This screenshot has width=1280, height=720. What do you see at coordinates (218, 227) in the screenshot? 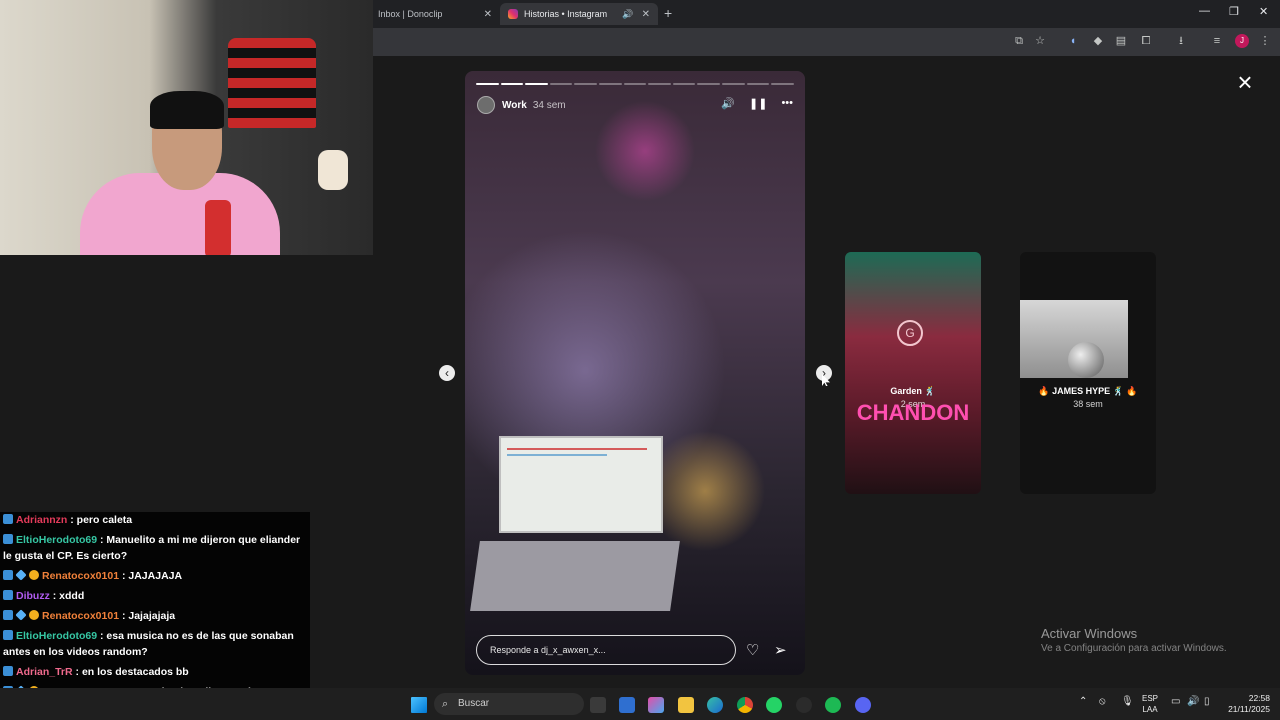
I see `microphone-image` at bounding box center [218, 227].